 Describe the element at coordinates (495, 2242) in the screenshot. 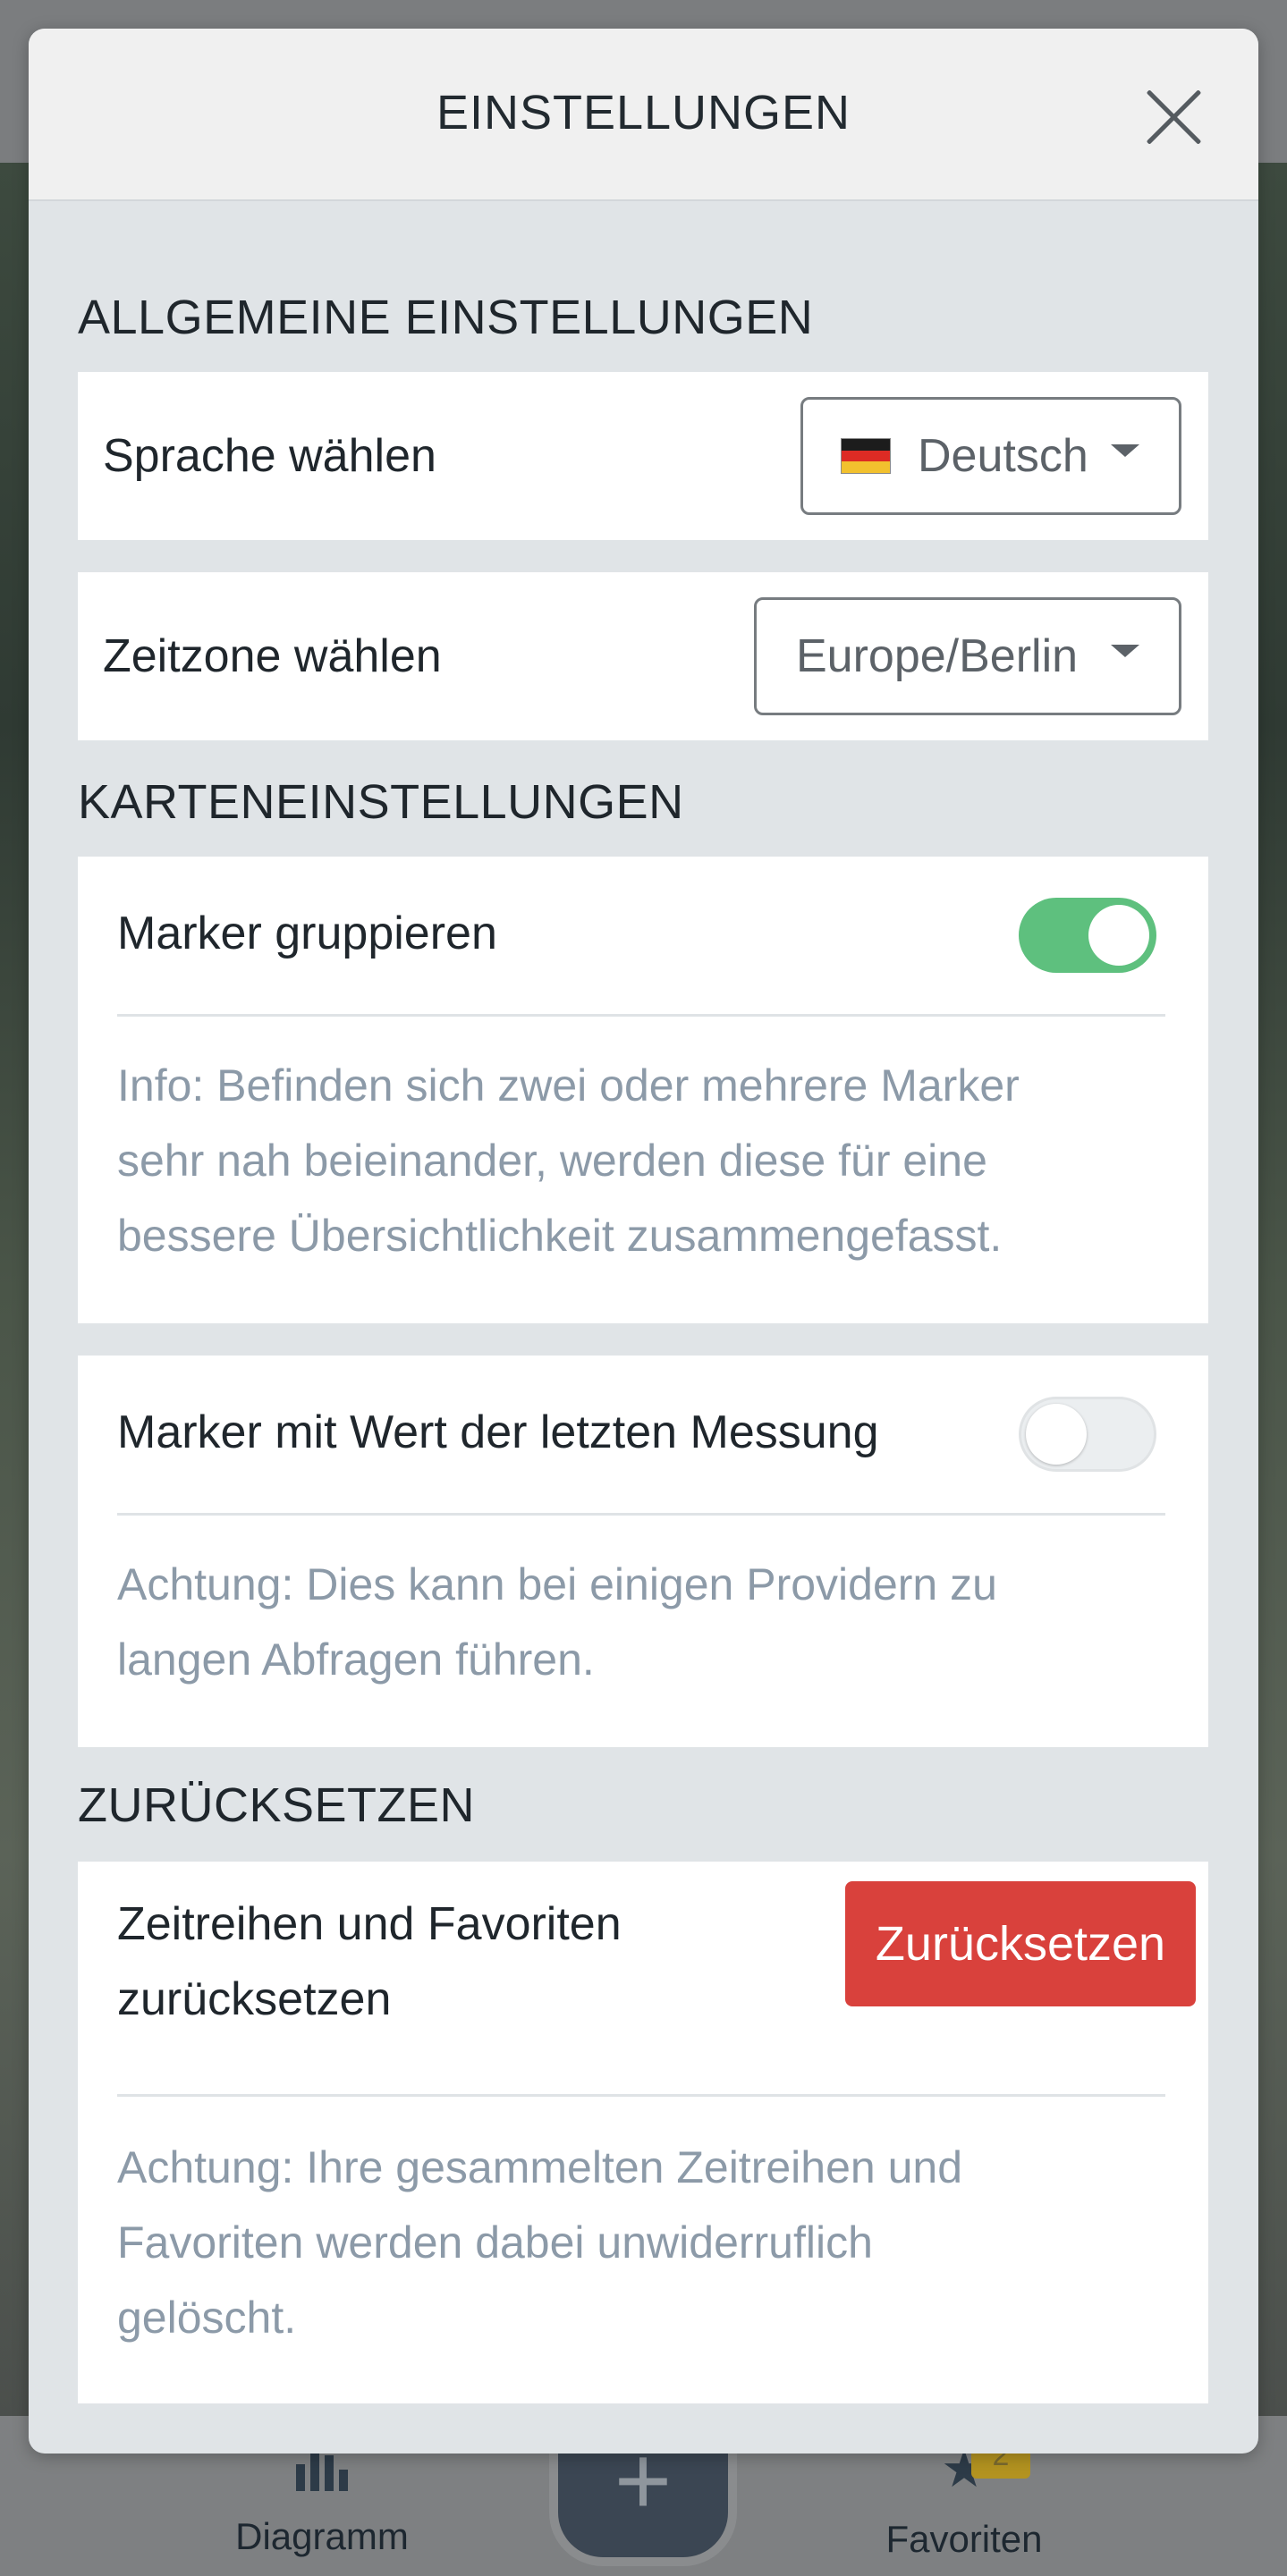

I see `reset-info-line-2: Favoriten werden dabei unwiderruflich` at that location.